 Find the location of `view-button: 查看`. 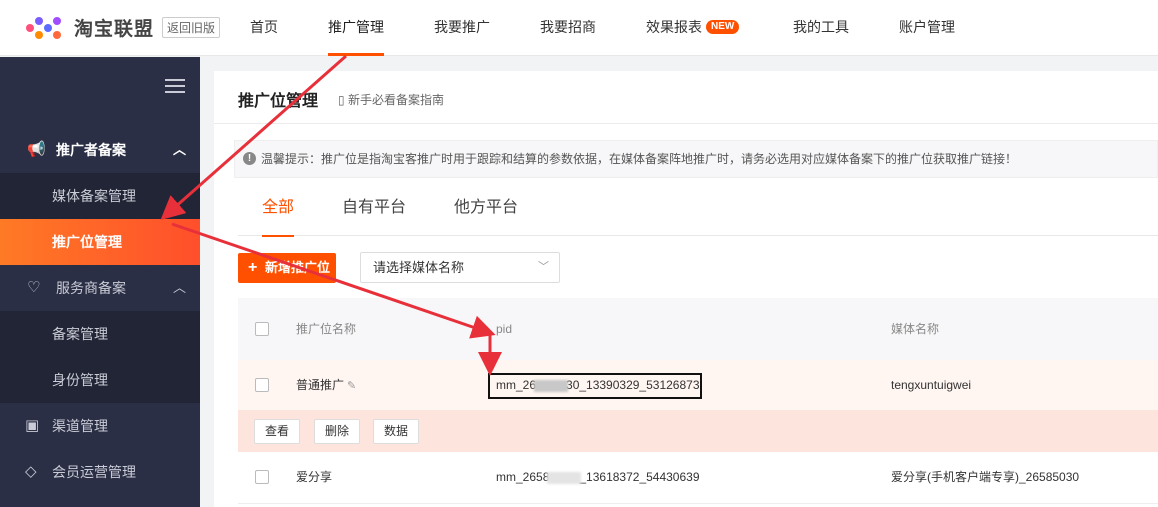

view-button: 查看 is located at coordinates (277, 431).